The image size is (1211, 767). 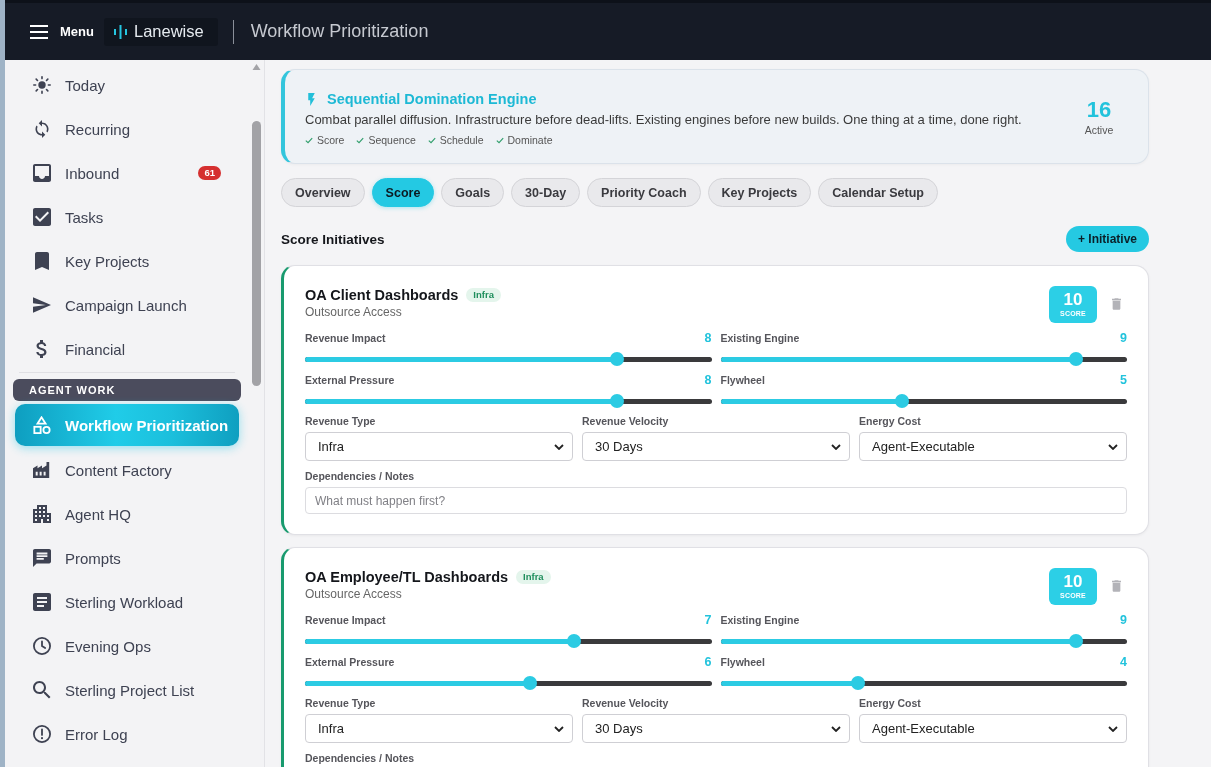 What do you see at coordinates (42, 85) in the screenshot?
I see `sun-icon` at bounding box center [42, 85].